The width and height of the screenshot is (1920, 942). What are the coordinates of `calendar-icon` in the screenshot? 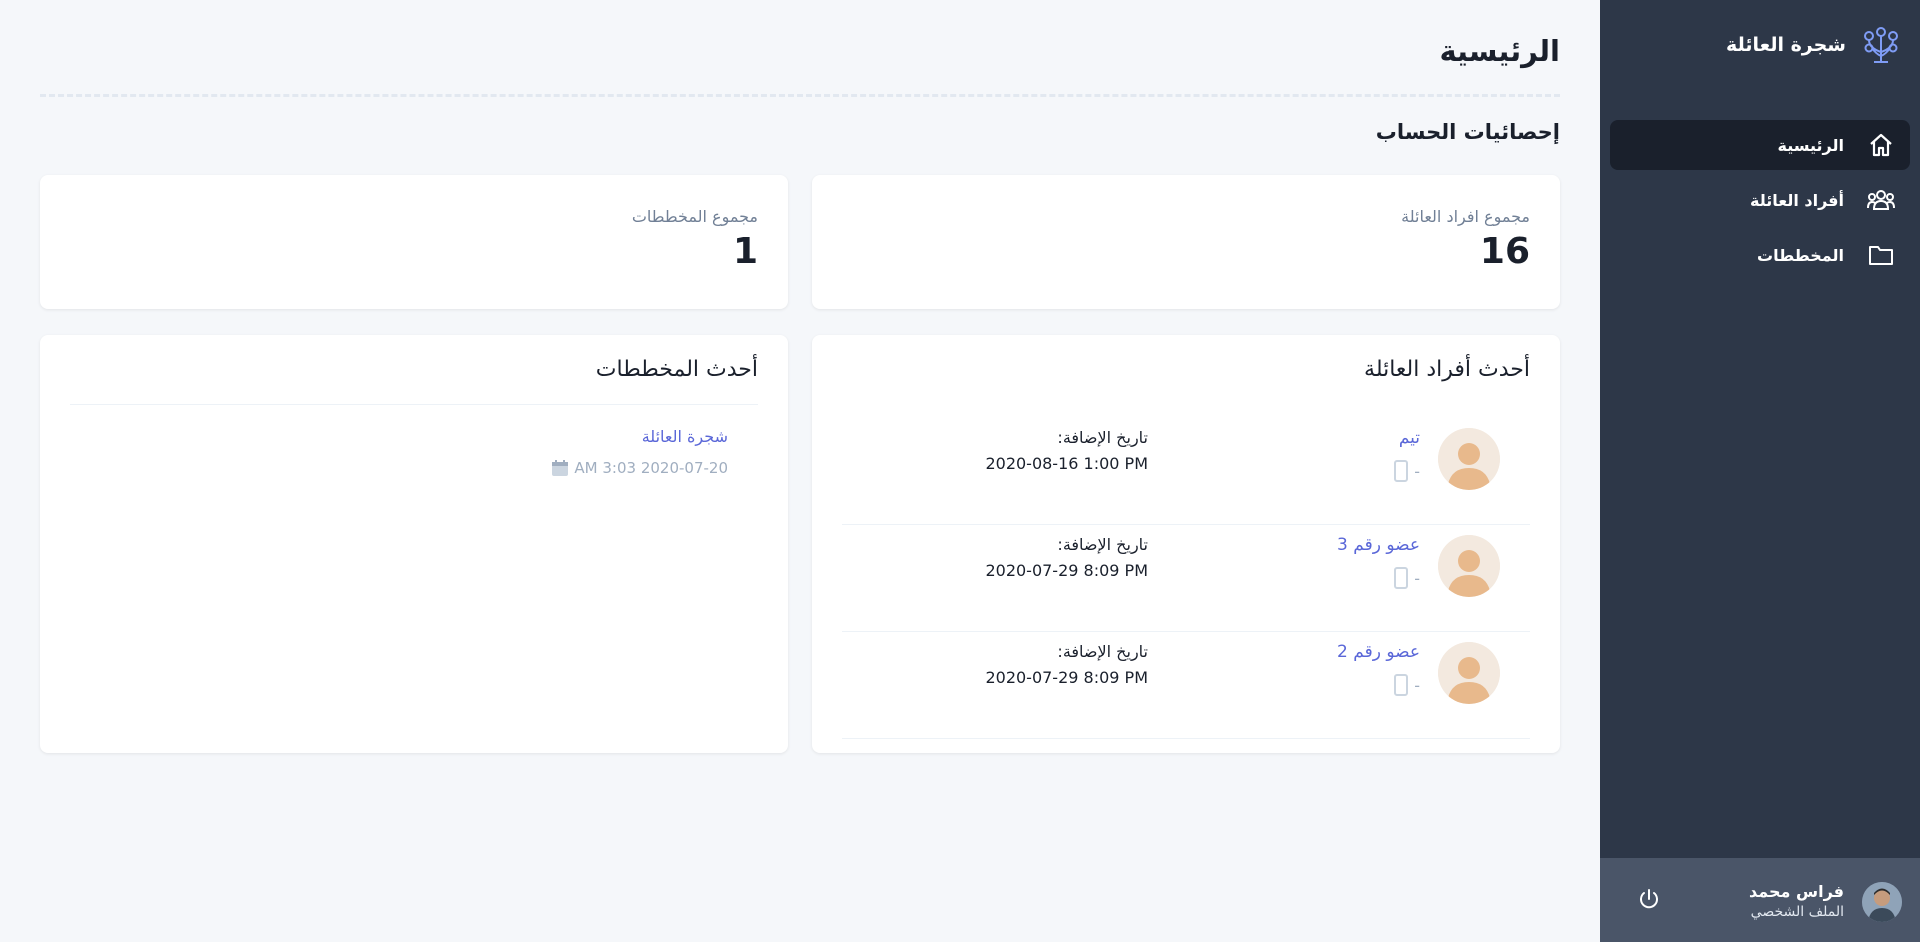 It's located at (560, 468).